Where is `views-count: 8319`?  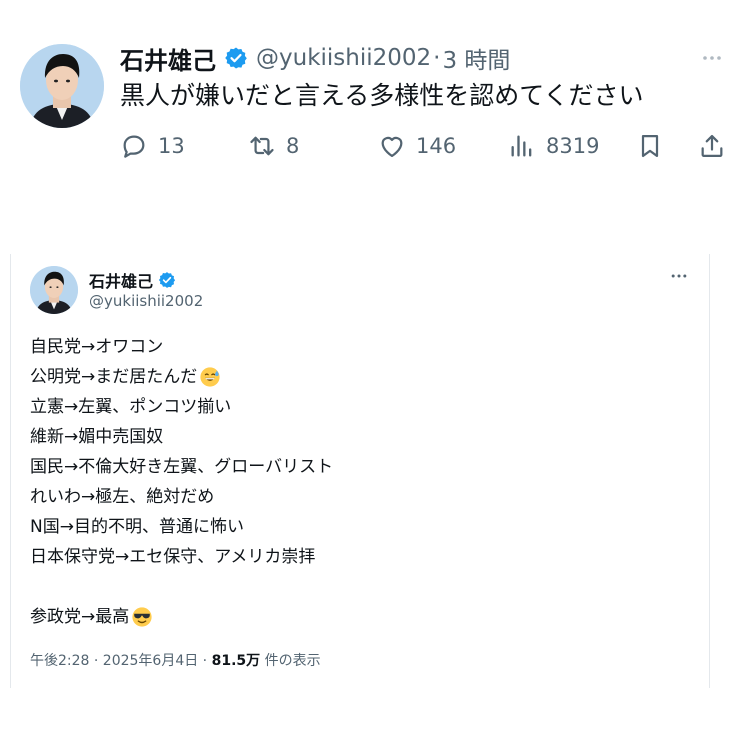 views-count: 8319 is located at coordinates (573, 146).